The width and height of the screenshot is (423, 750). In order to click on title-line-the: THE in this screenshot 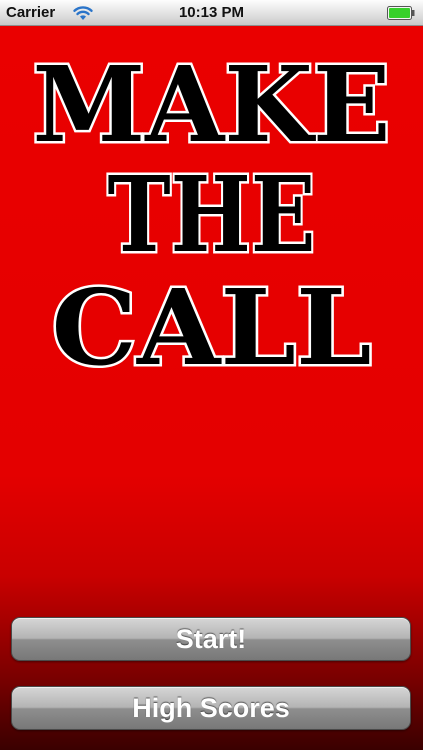, I will do `click(212, 214)`.